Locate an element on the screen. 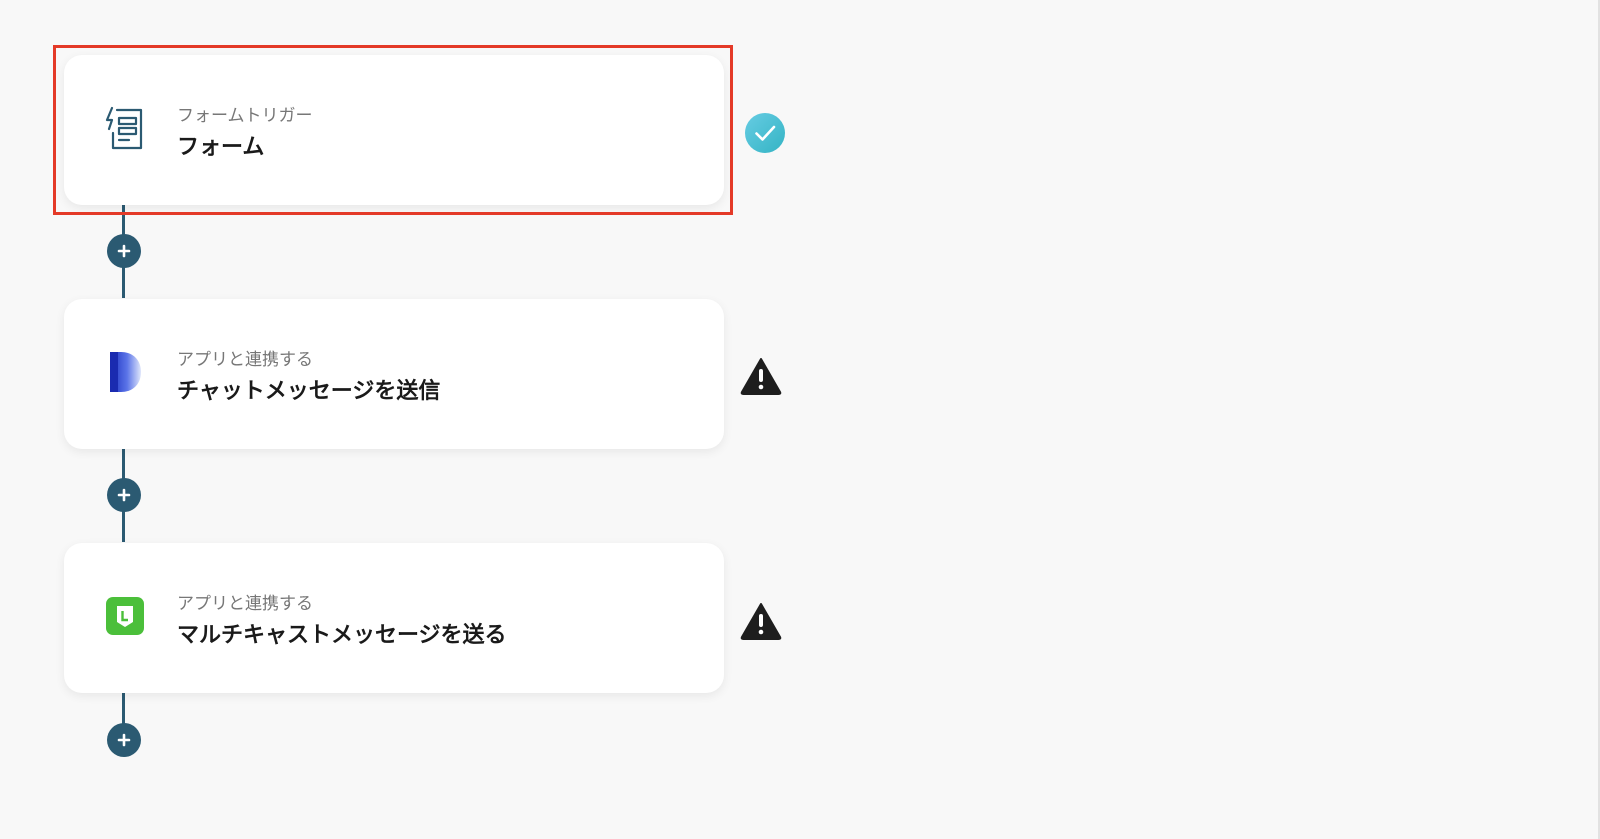  form-trigger-icon is located at coordinates (125, 128).